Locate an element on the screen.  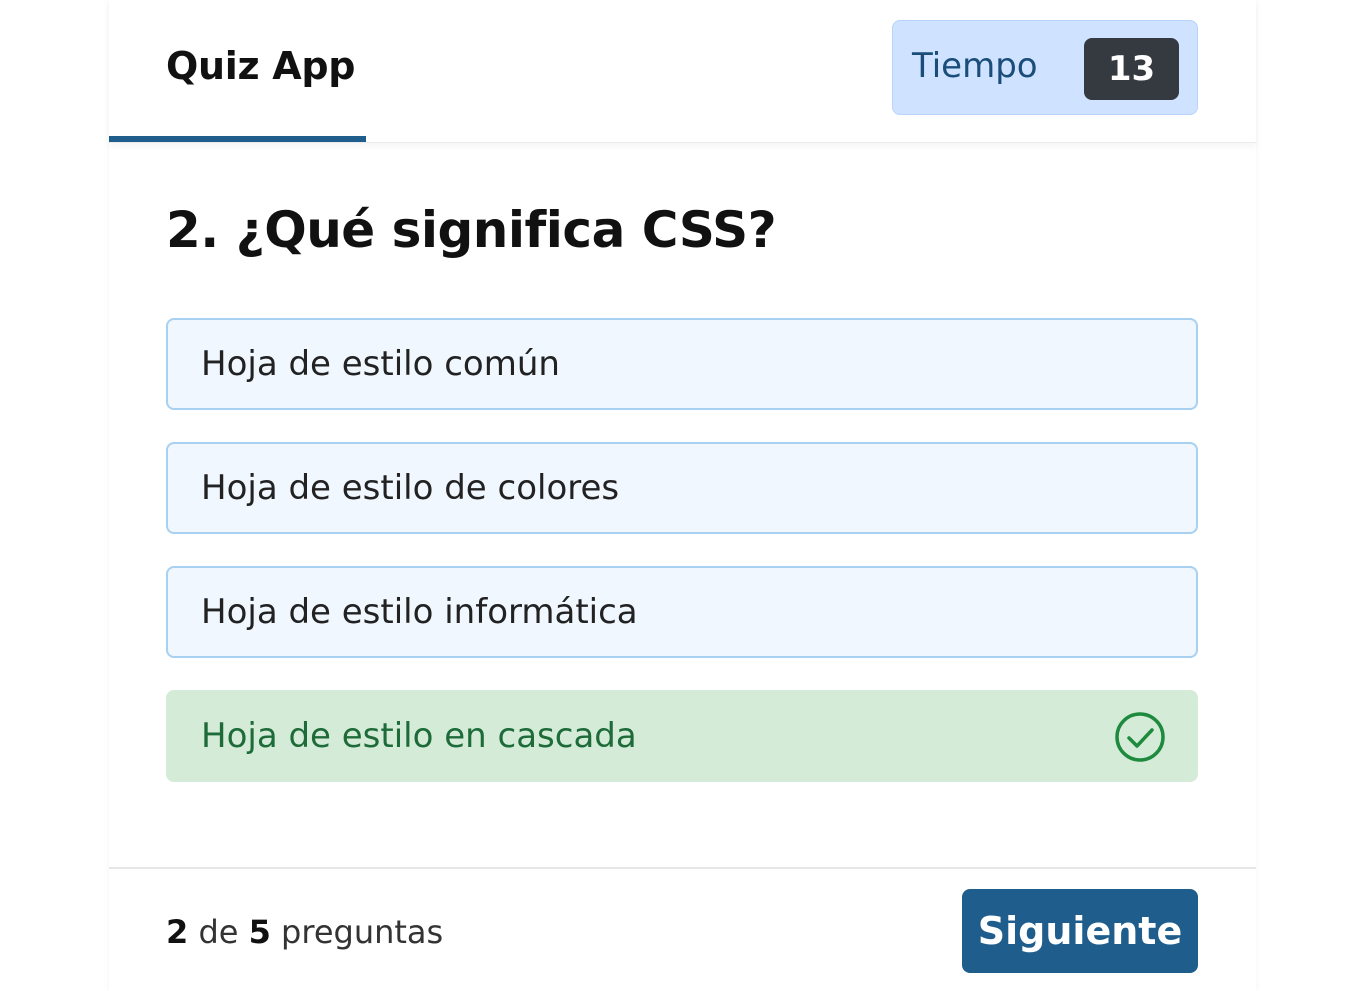
progress-current: 2 is located at coordinates (177, 932).